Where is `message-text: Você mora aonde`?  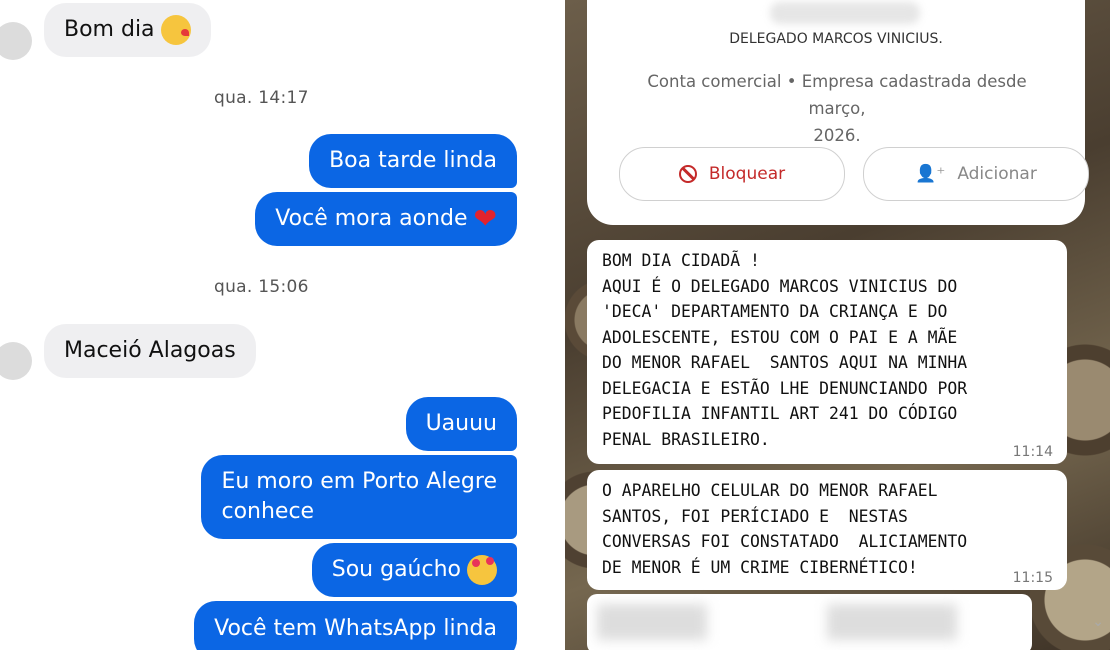
message-text: Você mora aonde is located at coordinates (371, 218).